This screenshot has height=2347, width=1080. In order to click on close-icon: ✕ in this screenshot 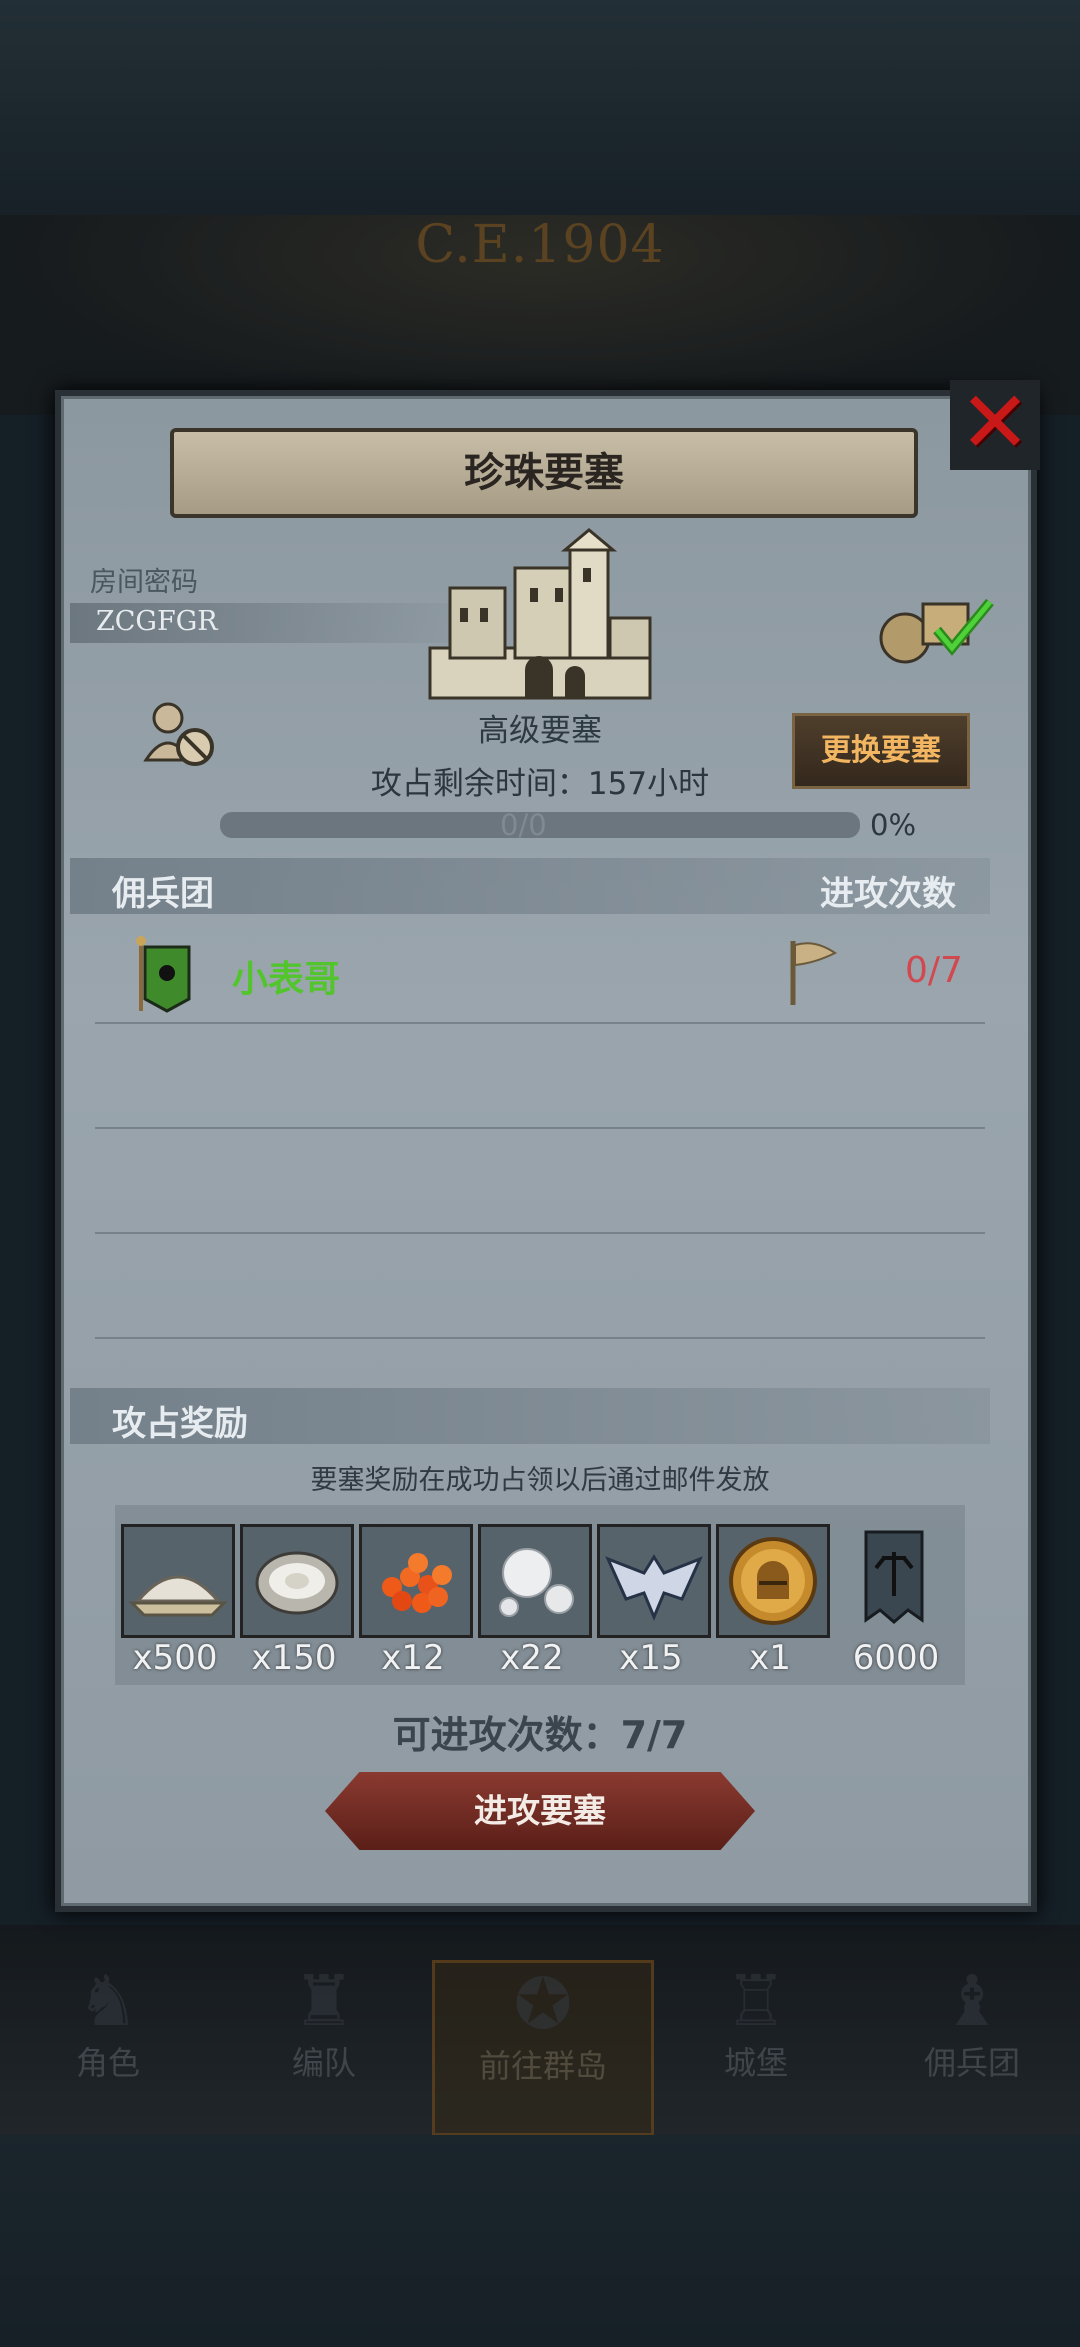, I will do `click(995, 423)`.